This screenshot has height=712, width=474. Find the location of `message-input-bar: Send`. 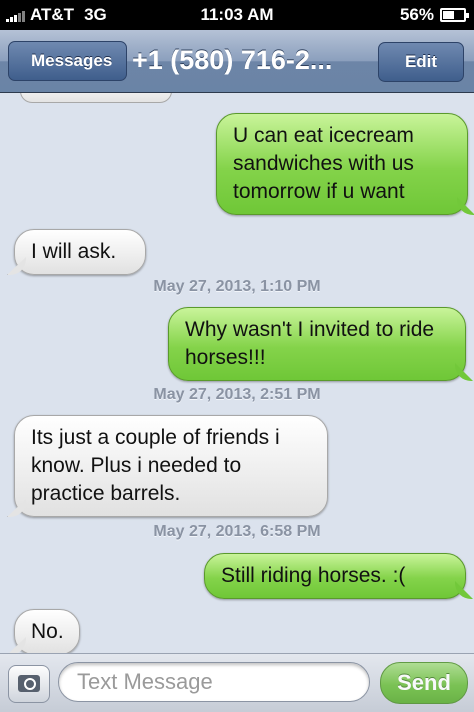

message-input-bar: Send is located at coordinates (237, 682).